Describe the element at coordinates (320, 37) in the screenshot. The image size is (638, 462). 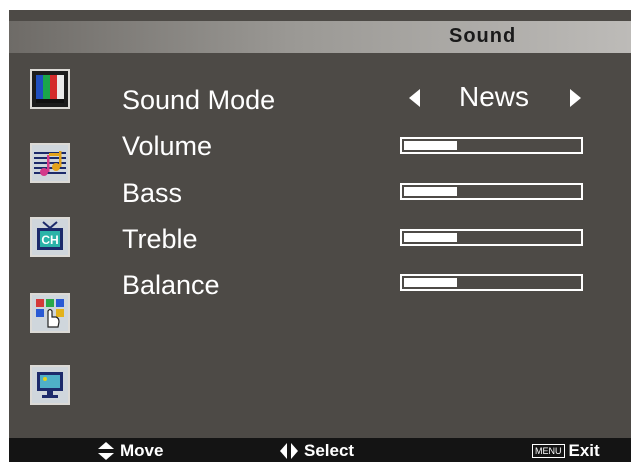
I see `header-bar: Sound` at that location.